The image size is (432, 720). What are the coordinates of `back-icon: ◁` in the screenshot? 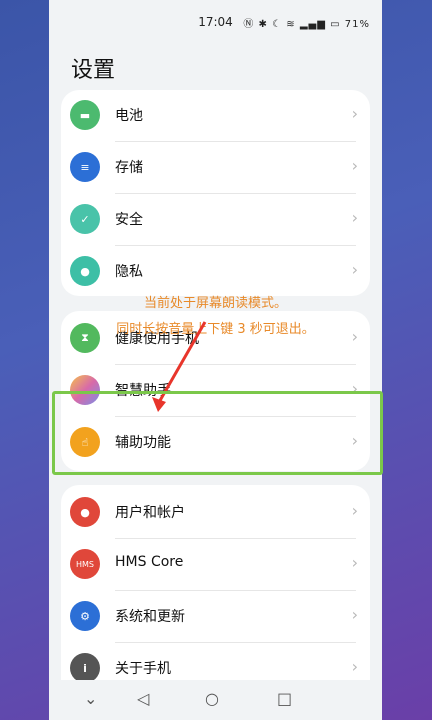 It's located at (143, 698).